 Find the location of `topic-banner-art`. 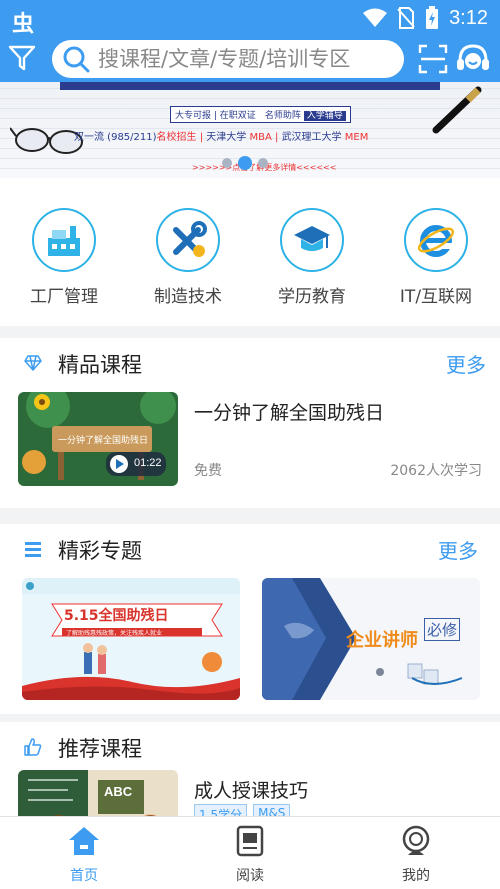

topic-banner-art is located at coordinates (131, 639).